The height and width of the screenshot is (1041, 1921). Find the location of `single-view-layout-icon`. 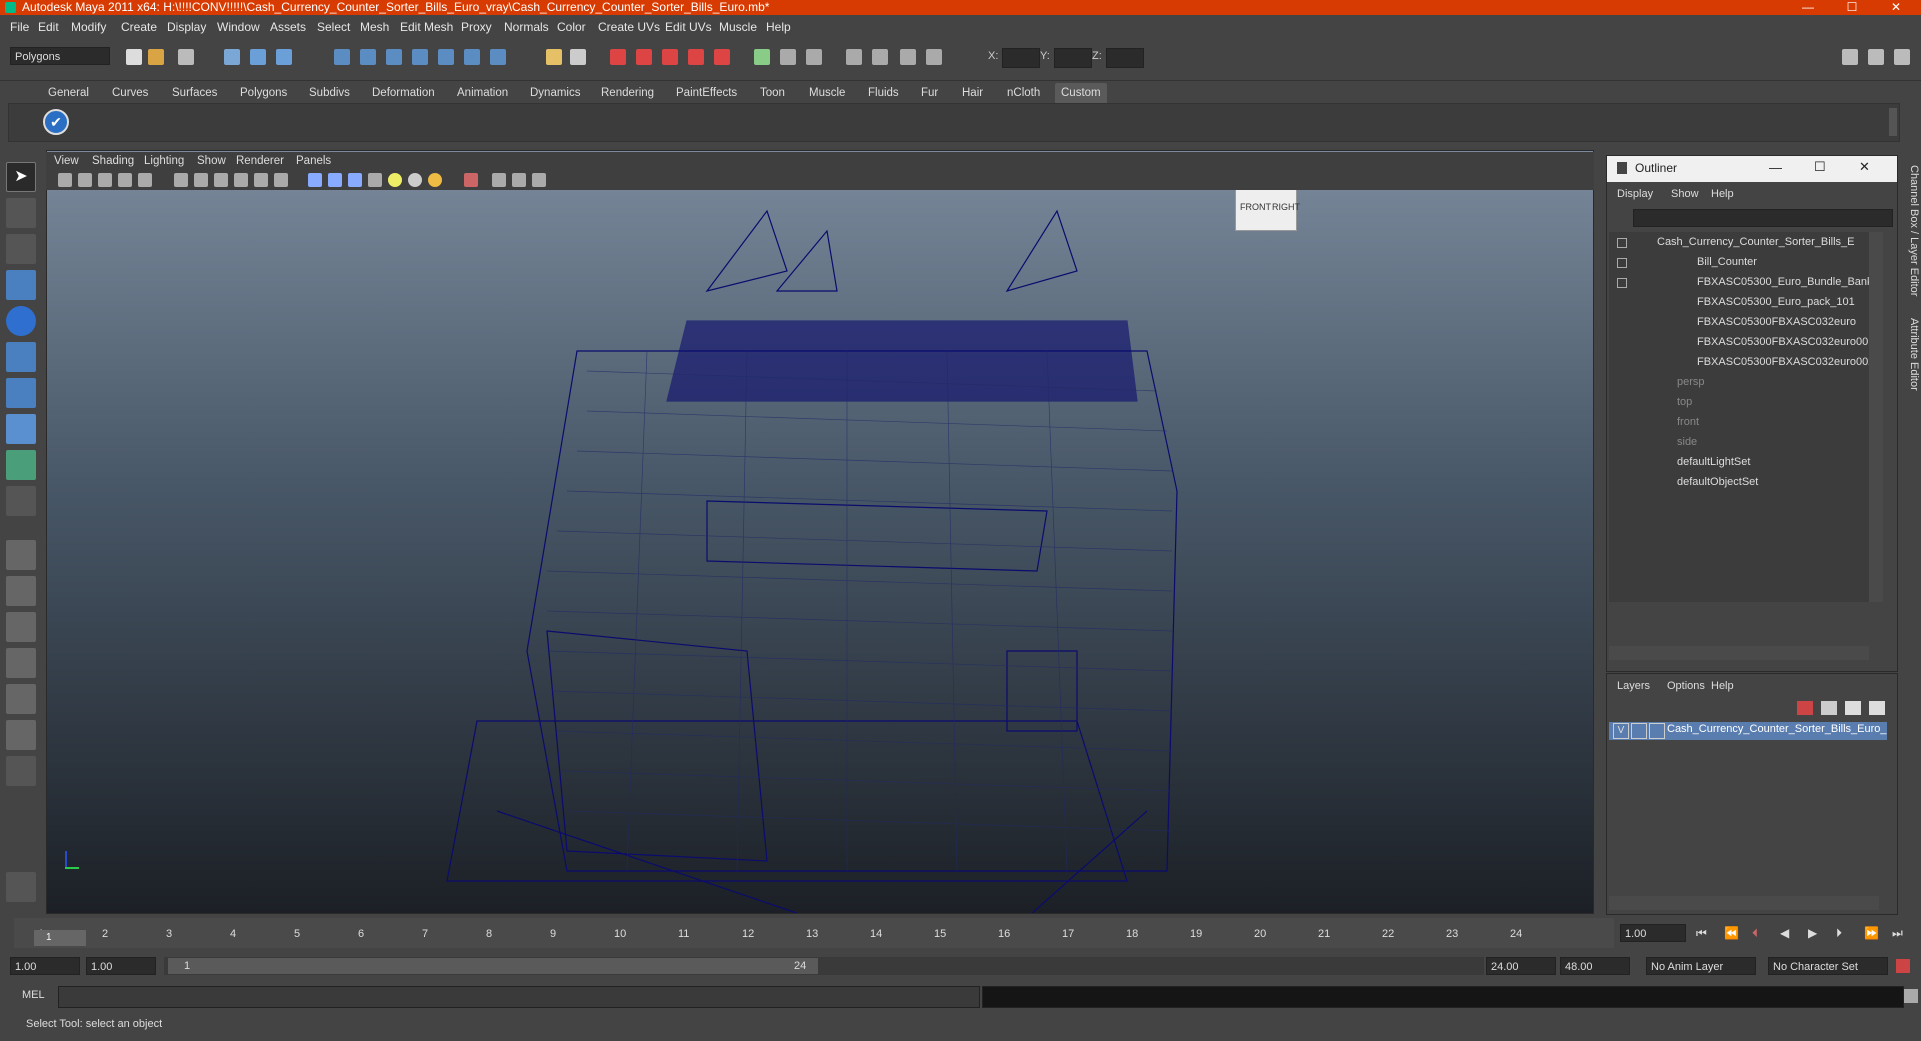

single-view-layout-icon is located at coordinates (21, 555).